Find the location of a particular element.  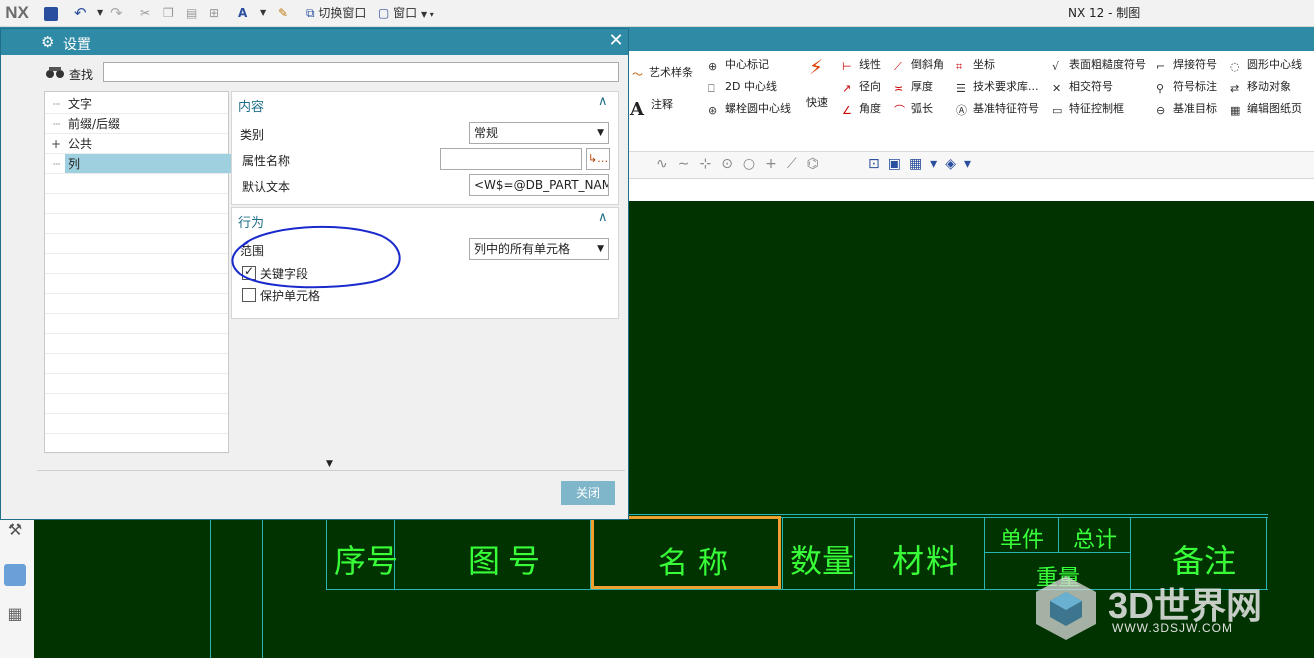

snap-icons: ∿∼⊹⊙○+⟋⌬ is located at coordinates (742, 164).